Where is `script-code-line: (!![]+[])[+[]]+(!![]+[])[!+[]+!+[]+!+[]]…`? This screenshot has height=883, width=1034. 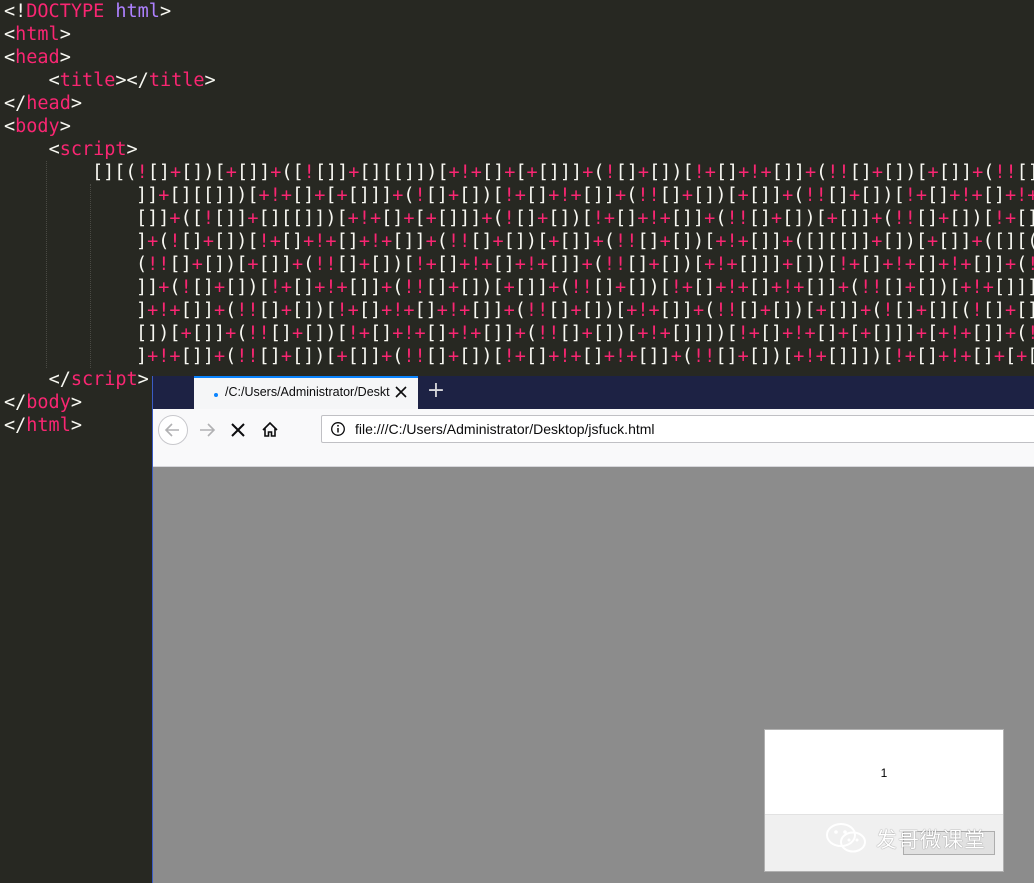
script-code-line: (!![]+[])[+[]]+(!![]+[])[!+[]+!+[]+!+[]]… is located at coordinates (585, 264).